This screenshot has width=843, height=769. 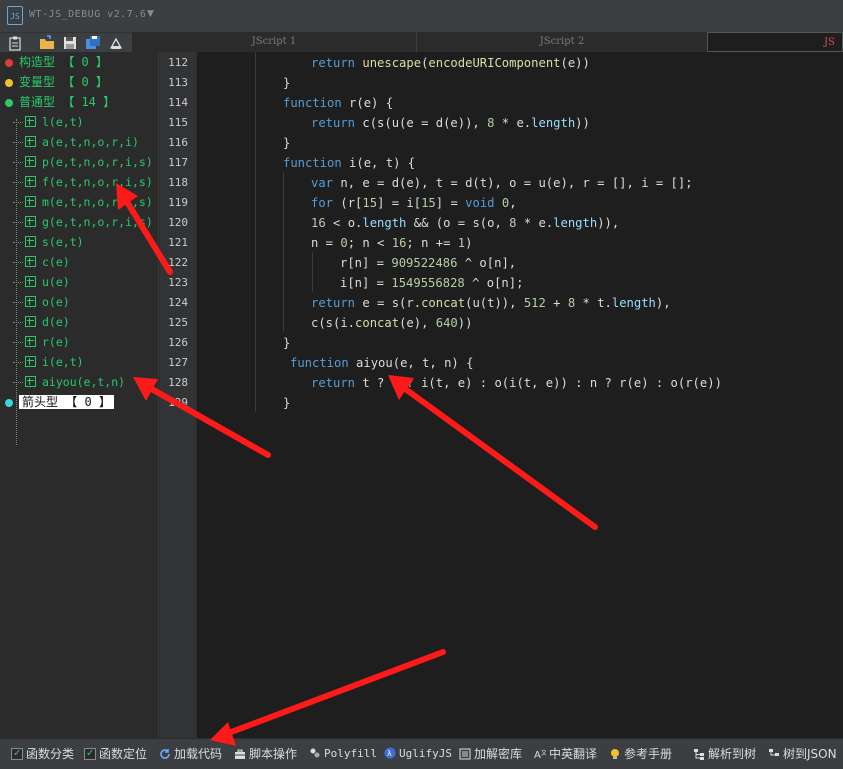 What do you see at coordinates (265, 754) in the screenshot?
I see `script-ops-button: 脚本操作` at bounding box center [265, 754].